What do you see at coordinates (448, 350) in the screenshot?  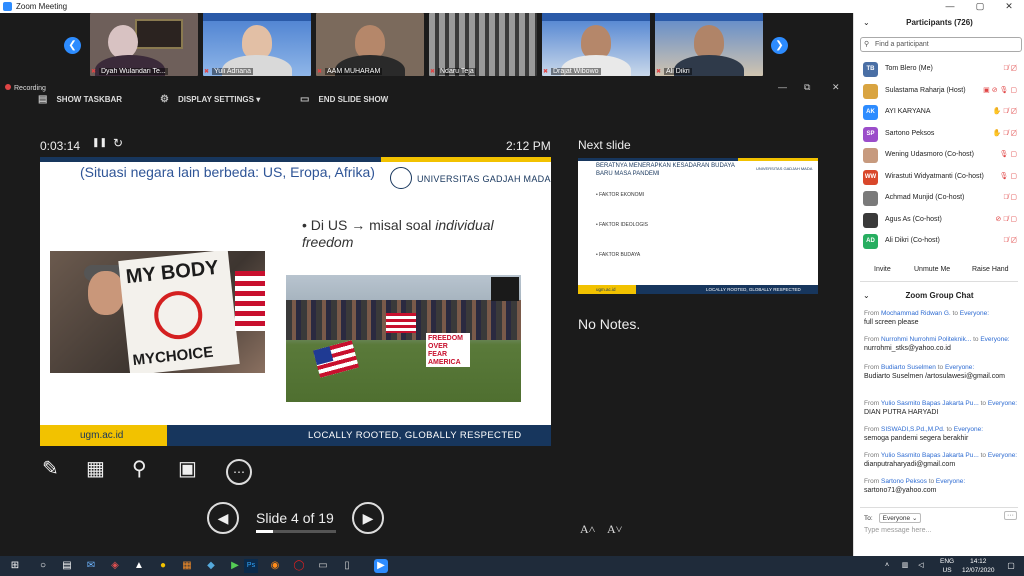 I see `photo-freedom-sign: FREEDOM OVER FEAR AMERICA` at bounding box center [448, 350].